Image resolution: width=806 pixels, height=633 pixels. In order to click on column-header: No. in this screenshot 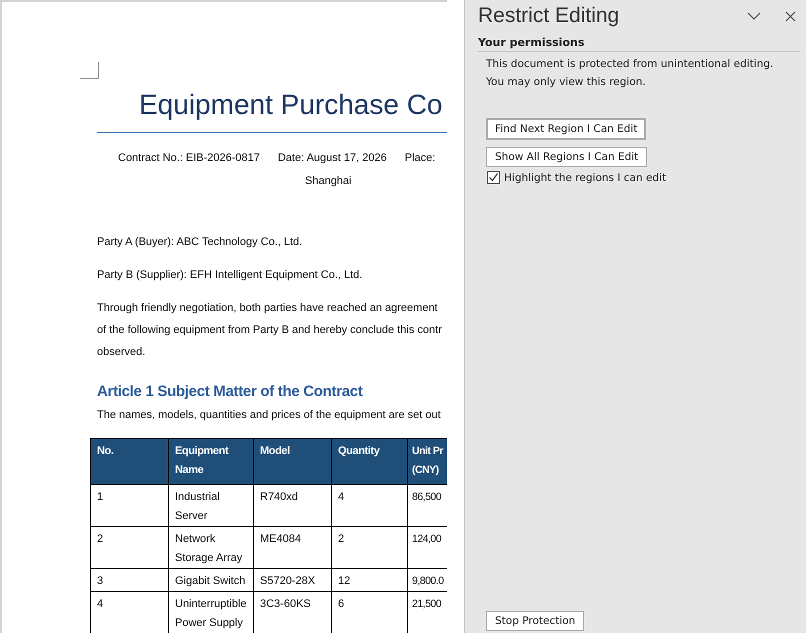, I will do `click(129, 461)`.